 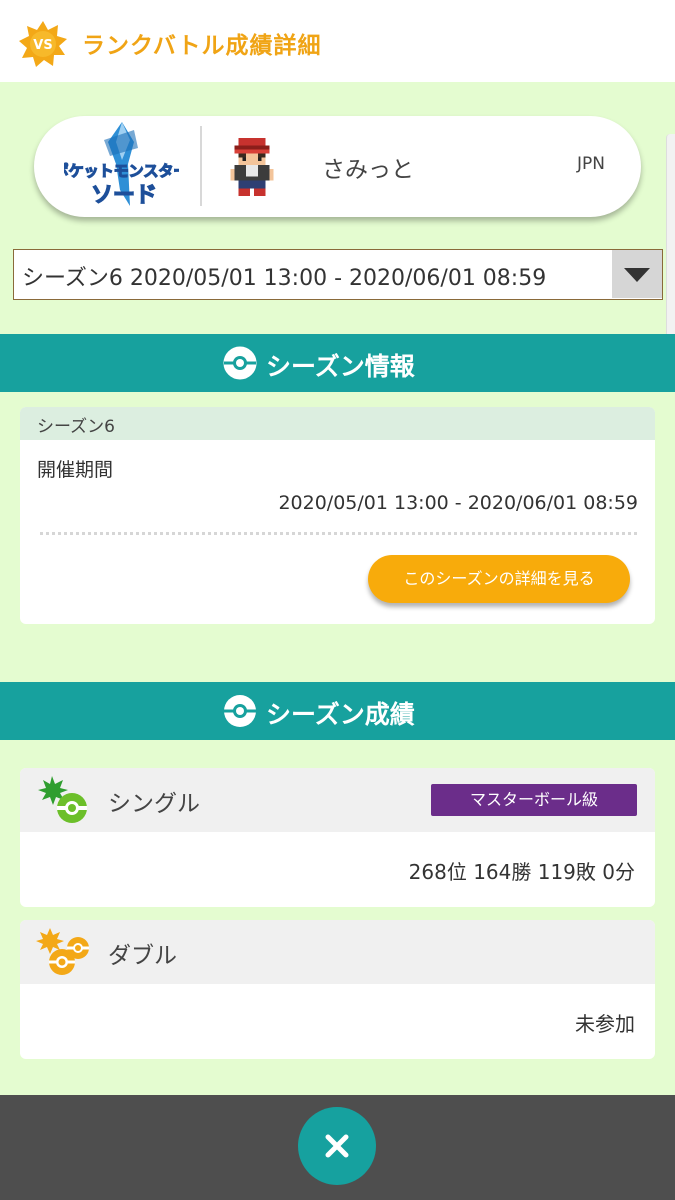 What do you see at coordinates (368, 170) in the screenshot?
I see `trainer-name: さみっと` at bounding box center [368, 170].